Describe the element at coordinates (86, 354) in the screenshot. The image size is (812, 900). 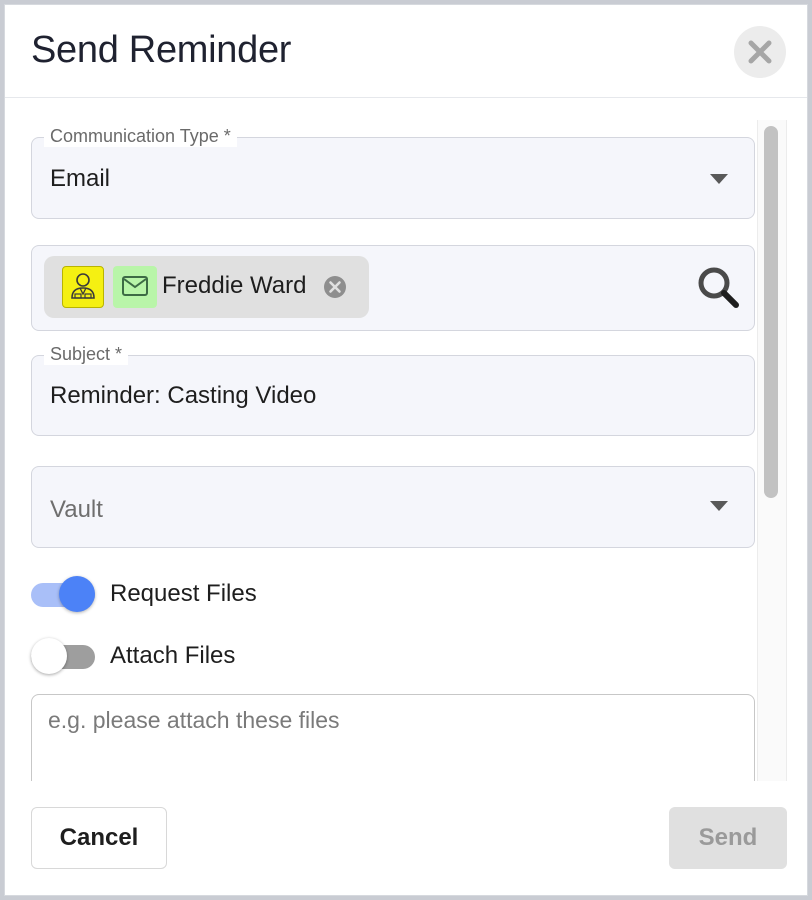
I see `subject-label: Subject *` at that location.